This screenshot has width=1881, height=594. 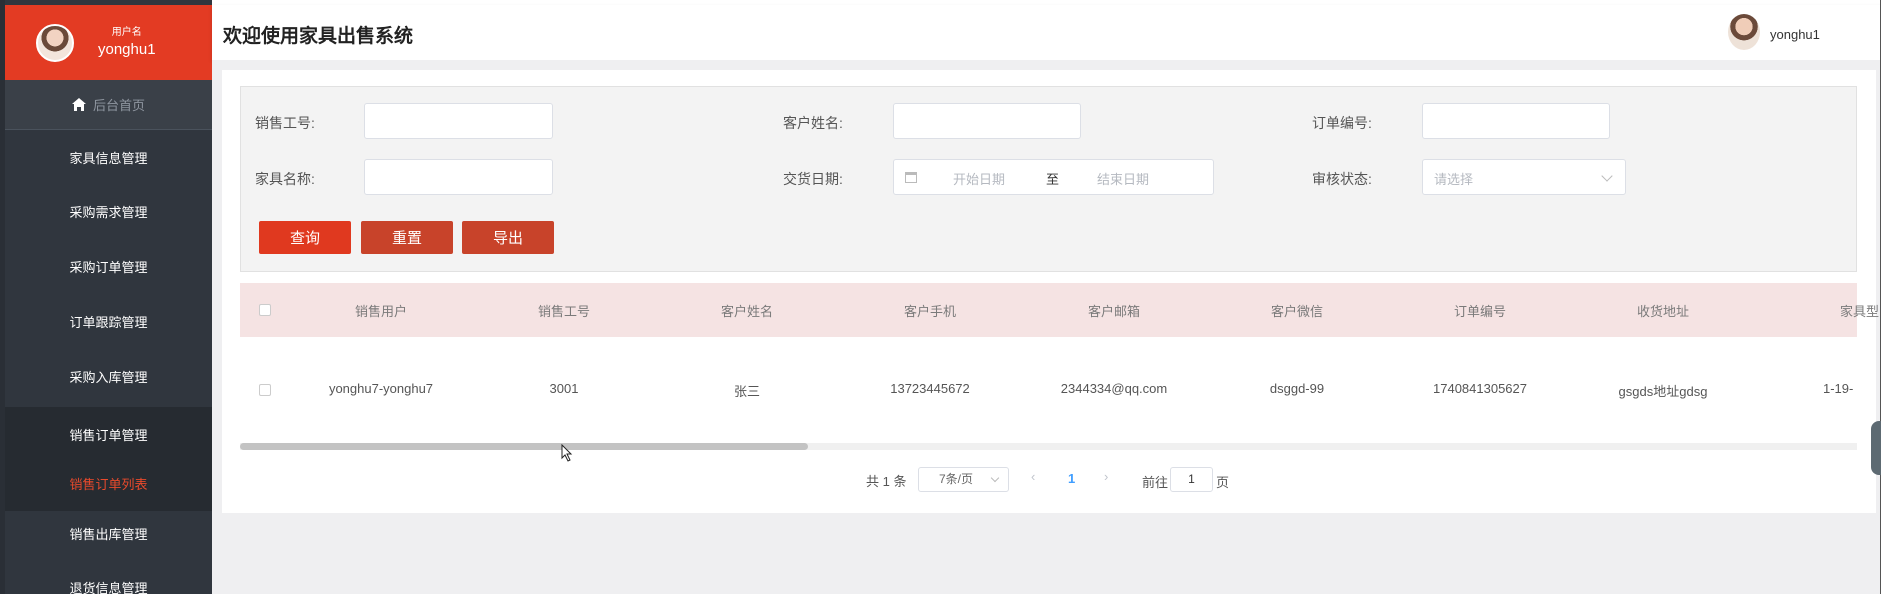 I want to click on column-header: 客户邮箱, so click(x=1114, y=311).